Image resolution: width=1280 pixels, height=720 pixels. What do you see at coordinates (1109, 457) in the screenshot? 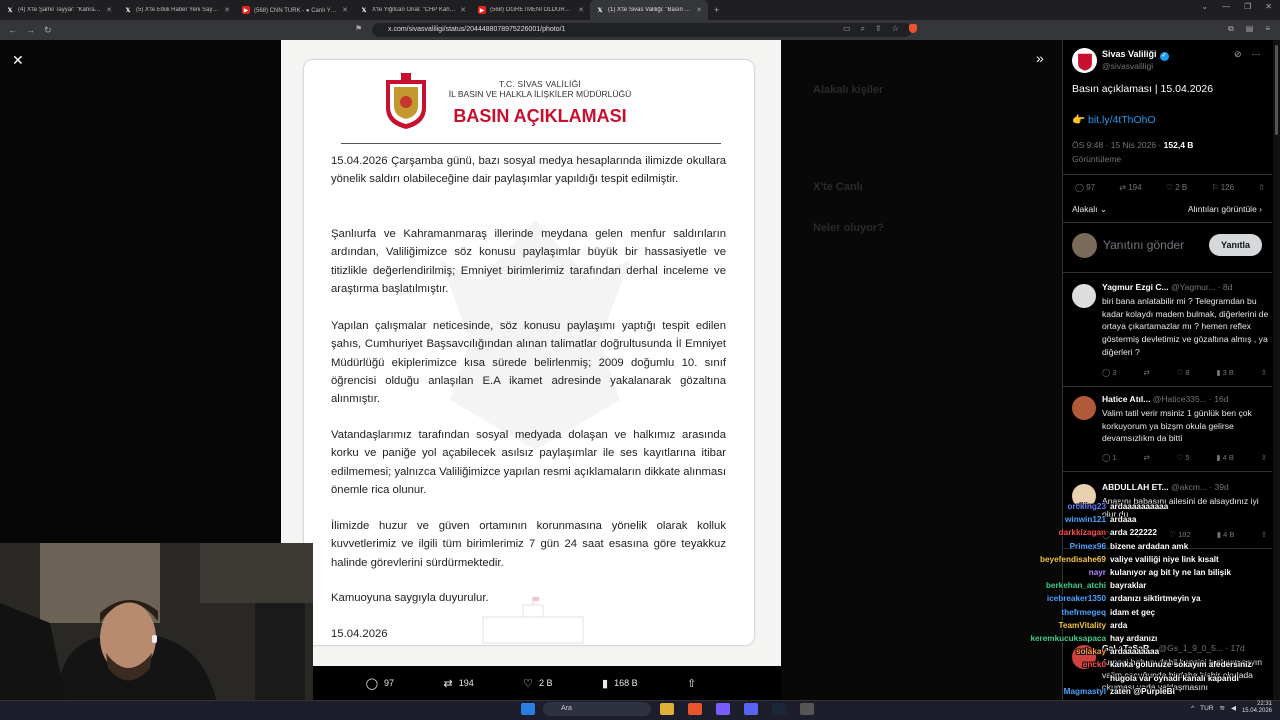
I see `reply-button: ◯ 1` at bounding box center [1109, 457].